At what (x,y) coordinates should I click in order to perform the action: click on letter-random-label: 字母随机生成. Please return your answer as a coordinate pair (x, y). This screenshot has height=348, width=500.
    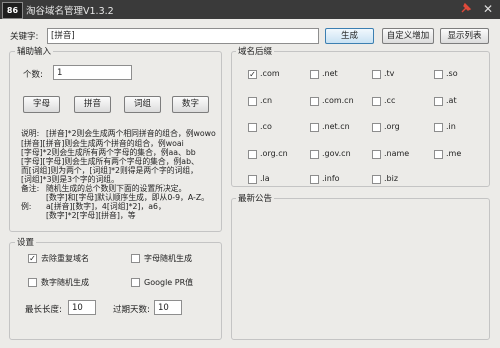
    Looking at the image, I should click on (168, 258).